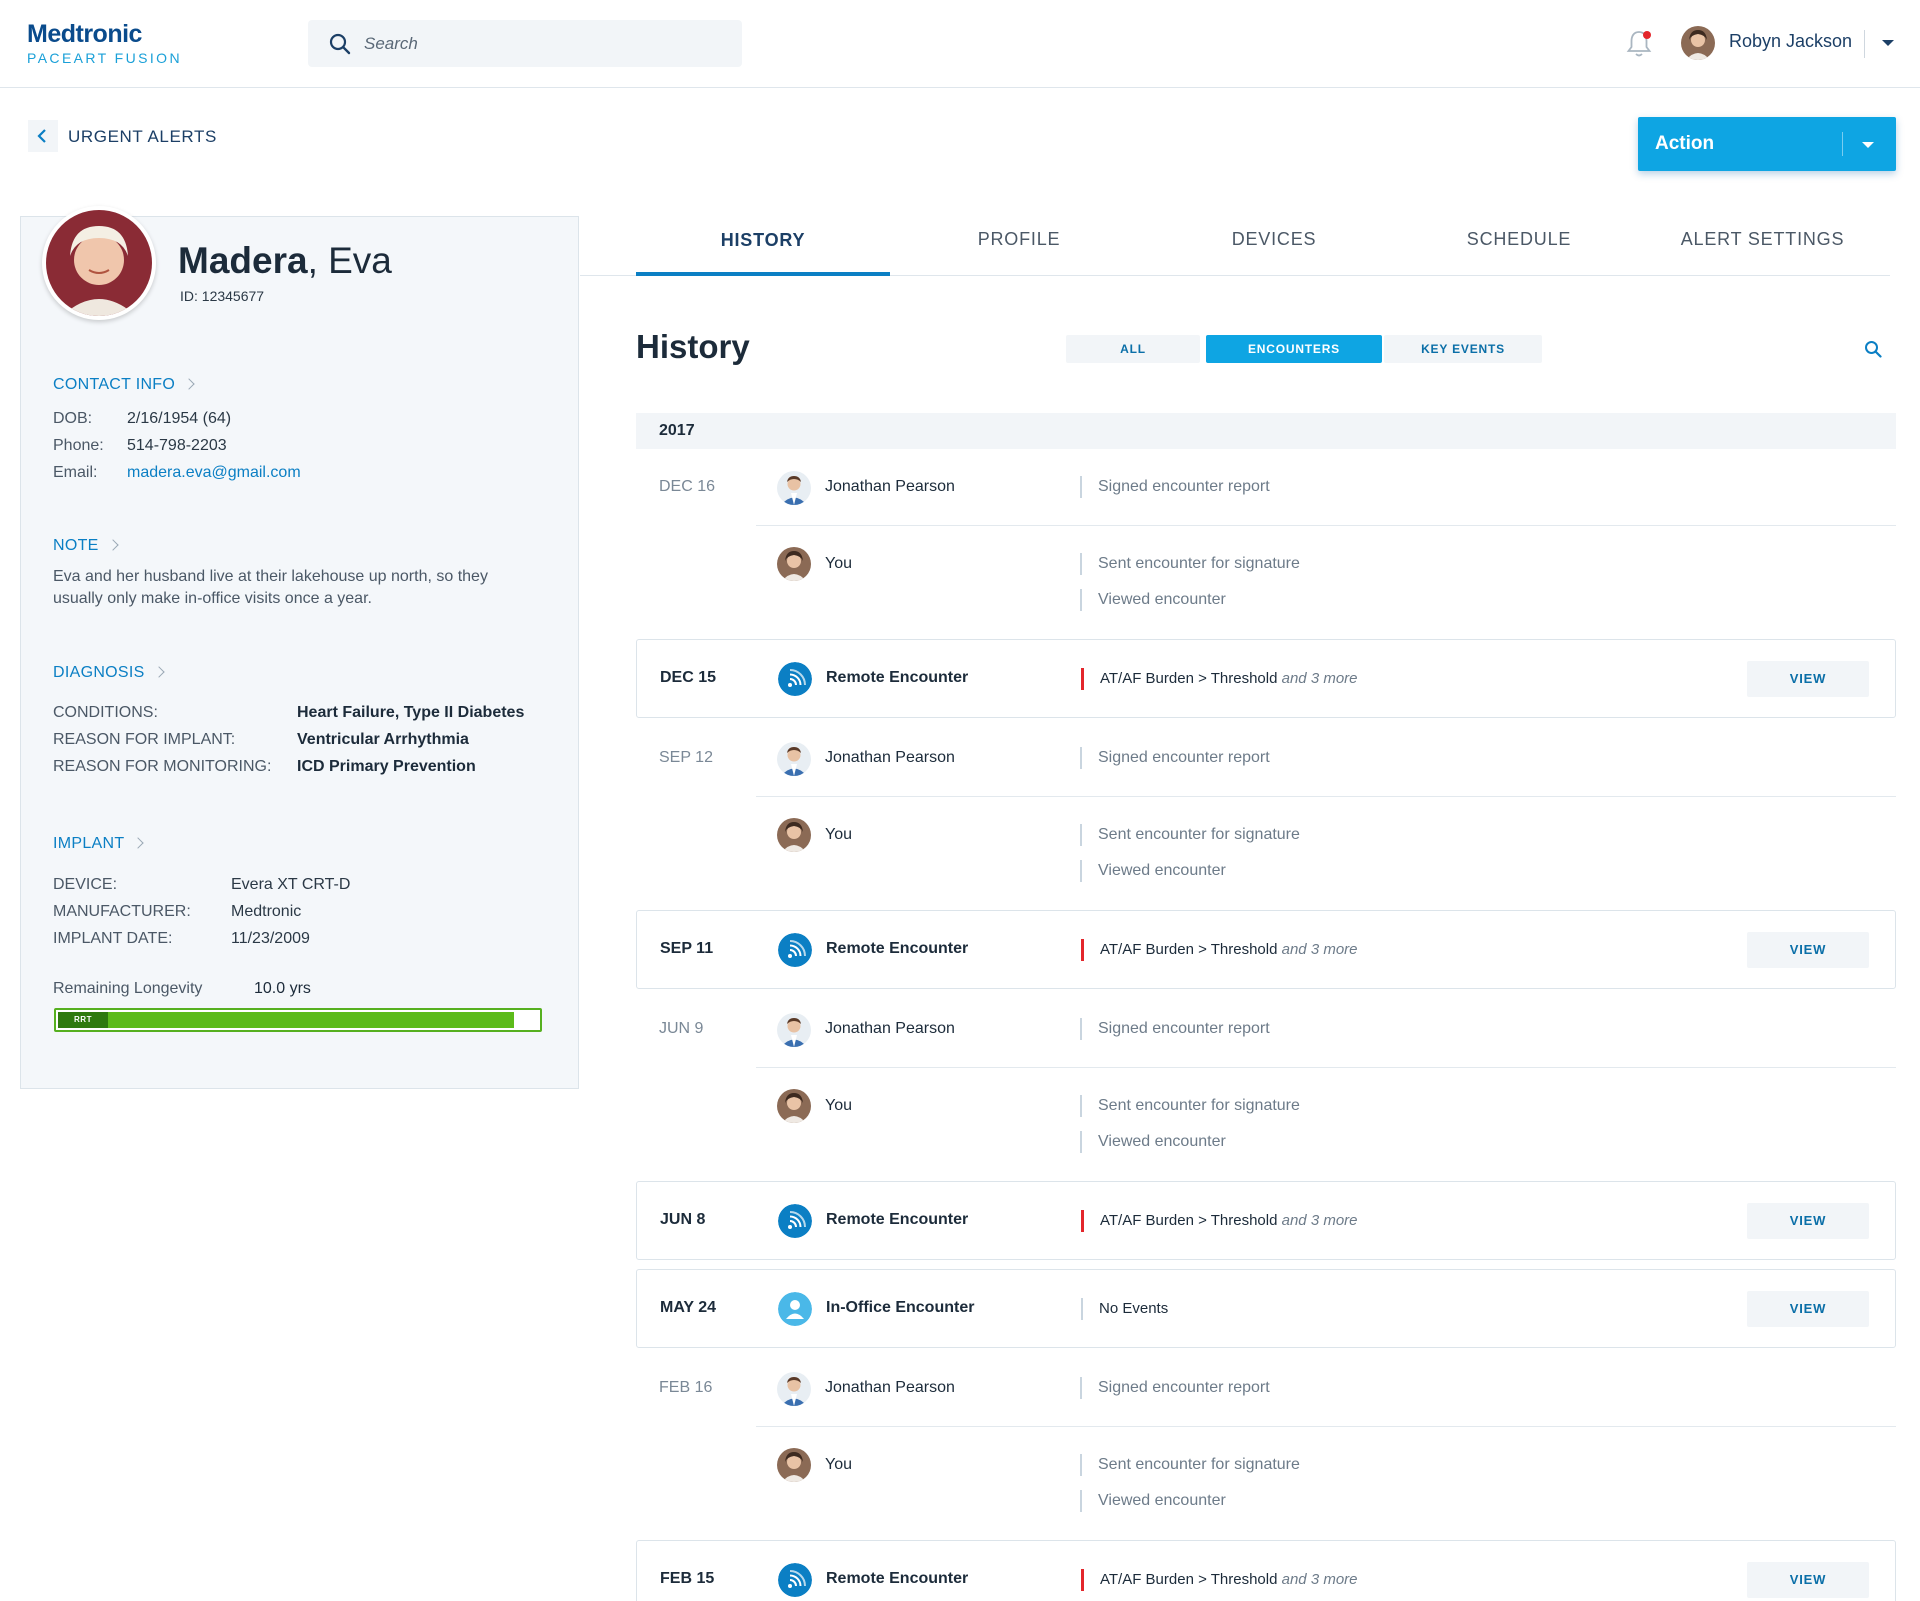 The height and width of the screenshot is (1601, 1920). Describe the element at coordinates (1133, 349) in the screenshot. I see `filter-all: ALL` at that location.